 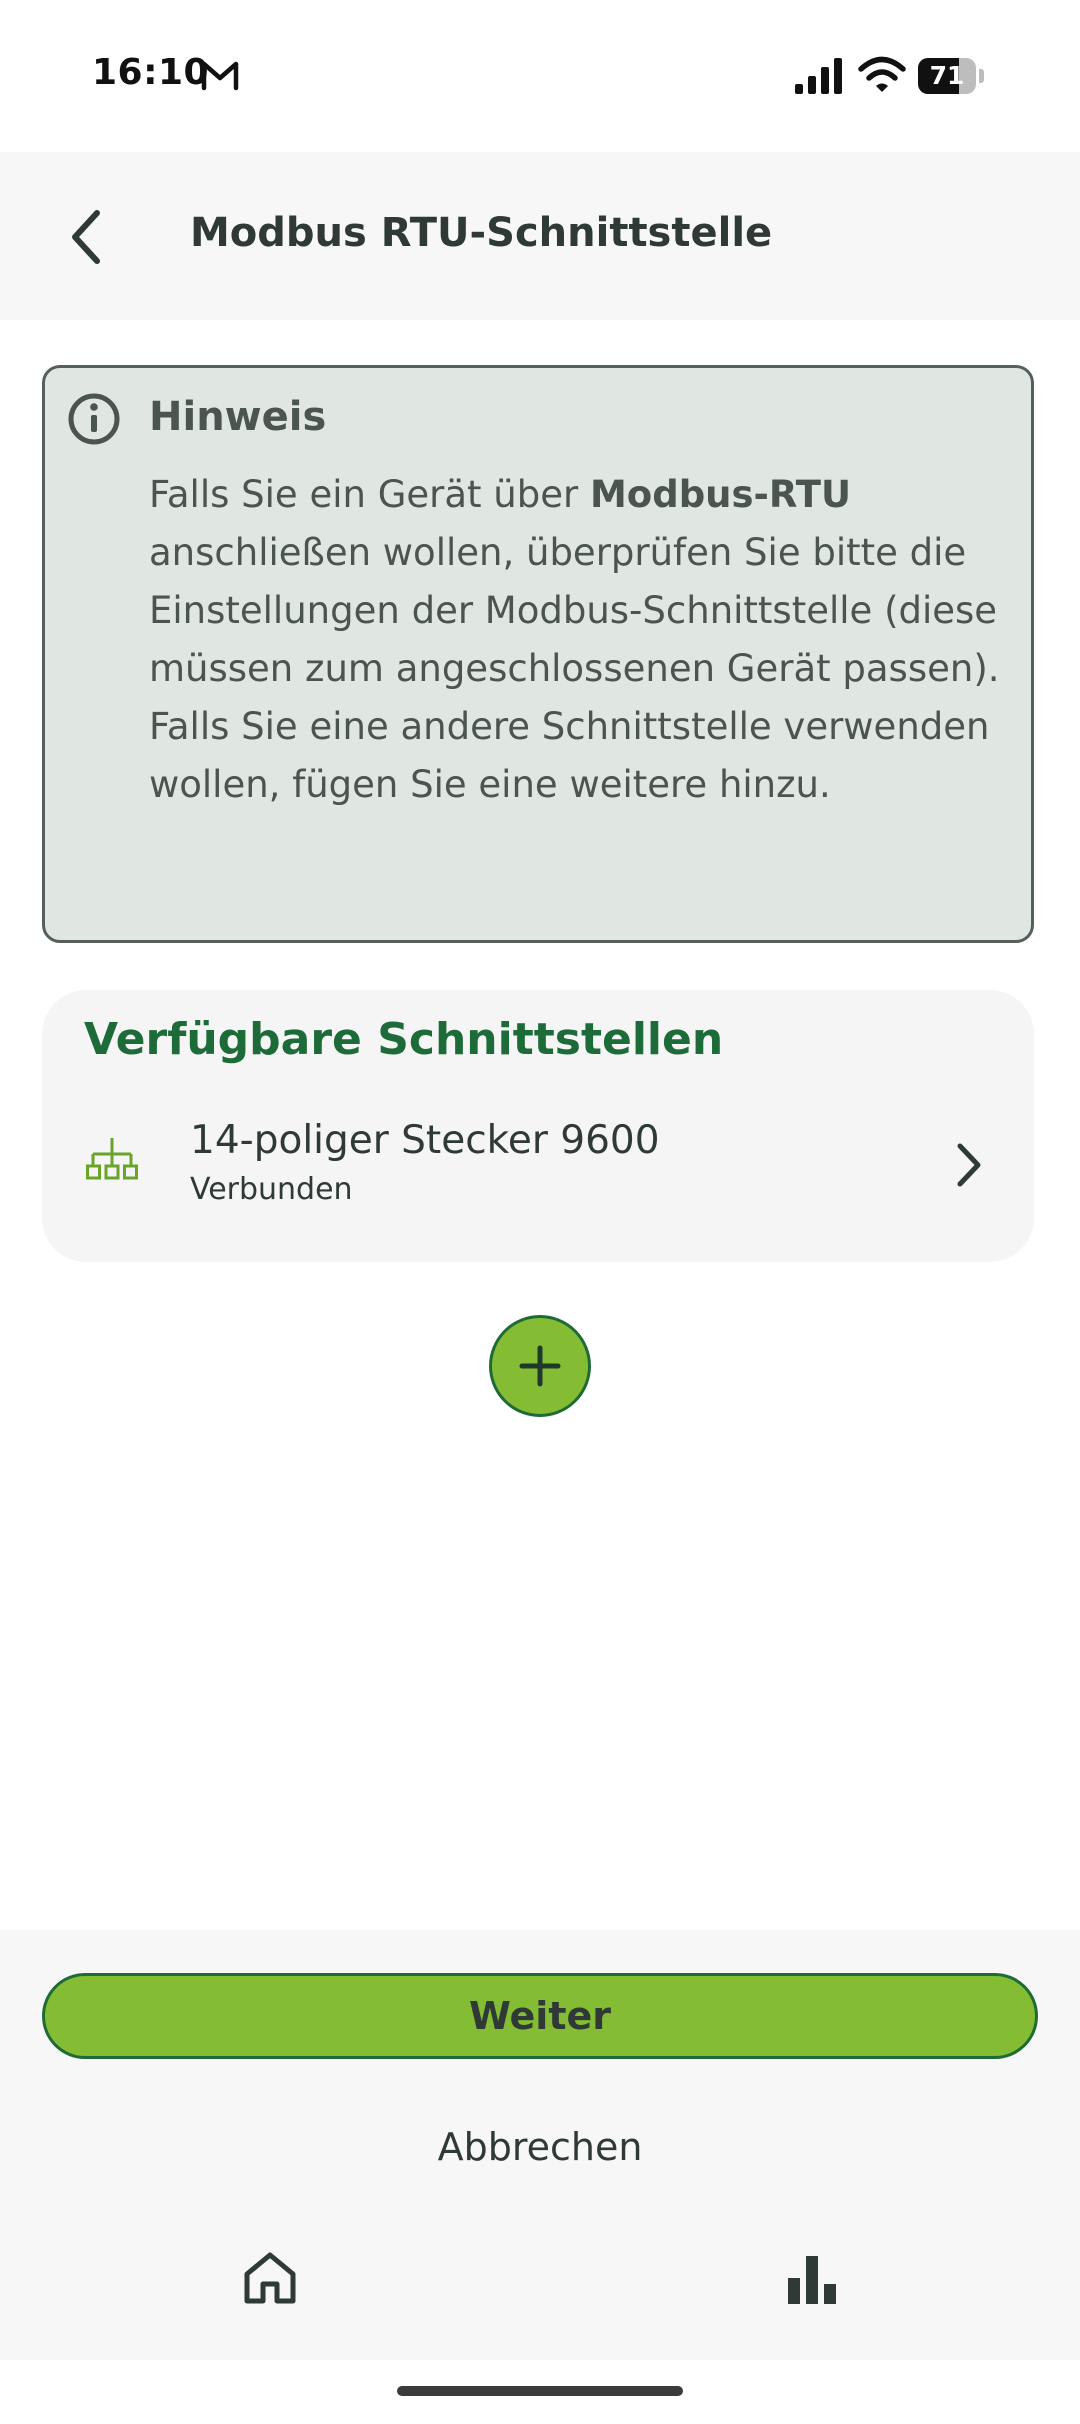 I want to click on network-tree-icon, so click(x=112, y=1159).